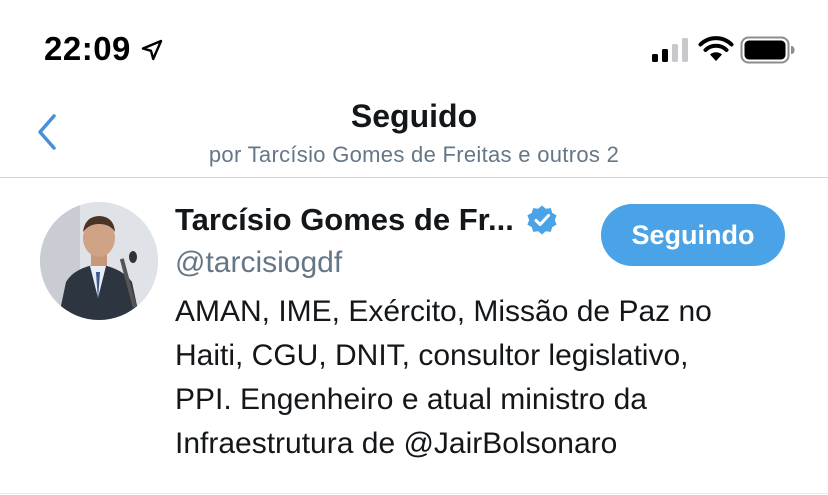  Describe the element at coordinates (670, 50) in the screenshot. I see `cellular-signal-icon` at that location.